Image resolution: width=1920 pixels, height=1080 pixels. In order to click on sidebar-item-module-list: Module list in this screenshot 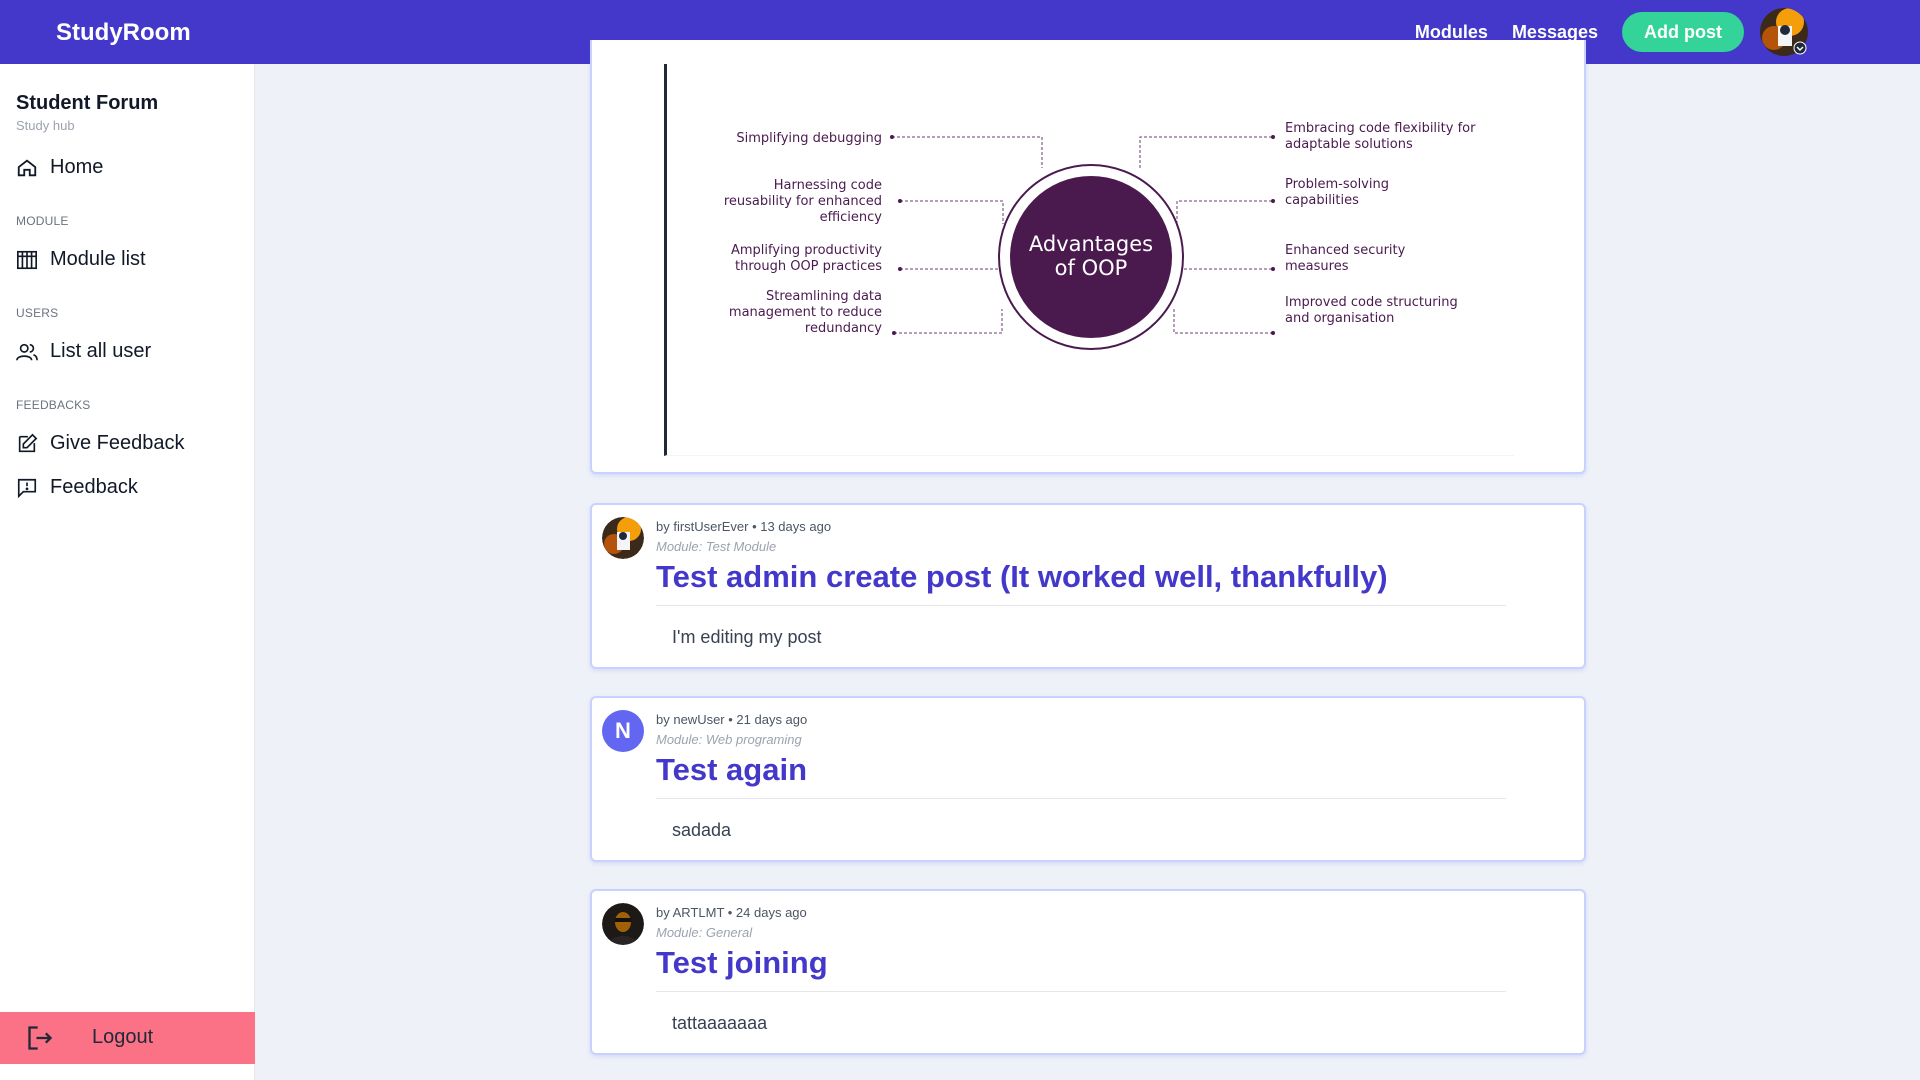, I will do `click(81, 259)`.